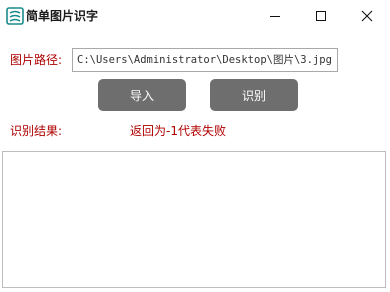 This screenshot has width=390, height=292. I want to click on close-button, so click(367, 16).